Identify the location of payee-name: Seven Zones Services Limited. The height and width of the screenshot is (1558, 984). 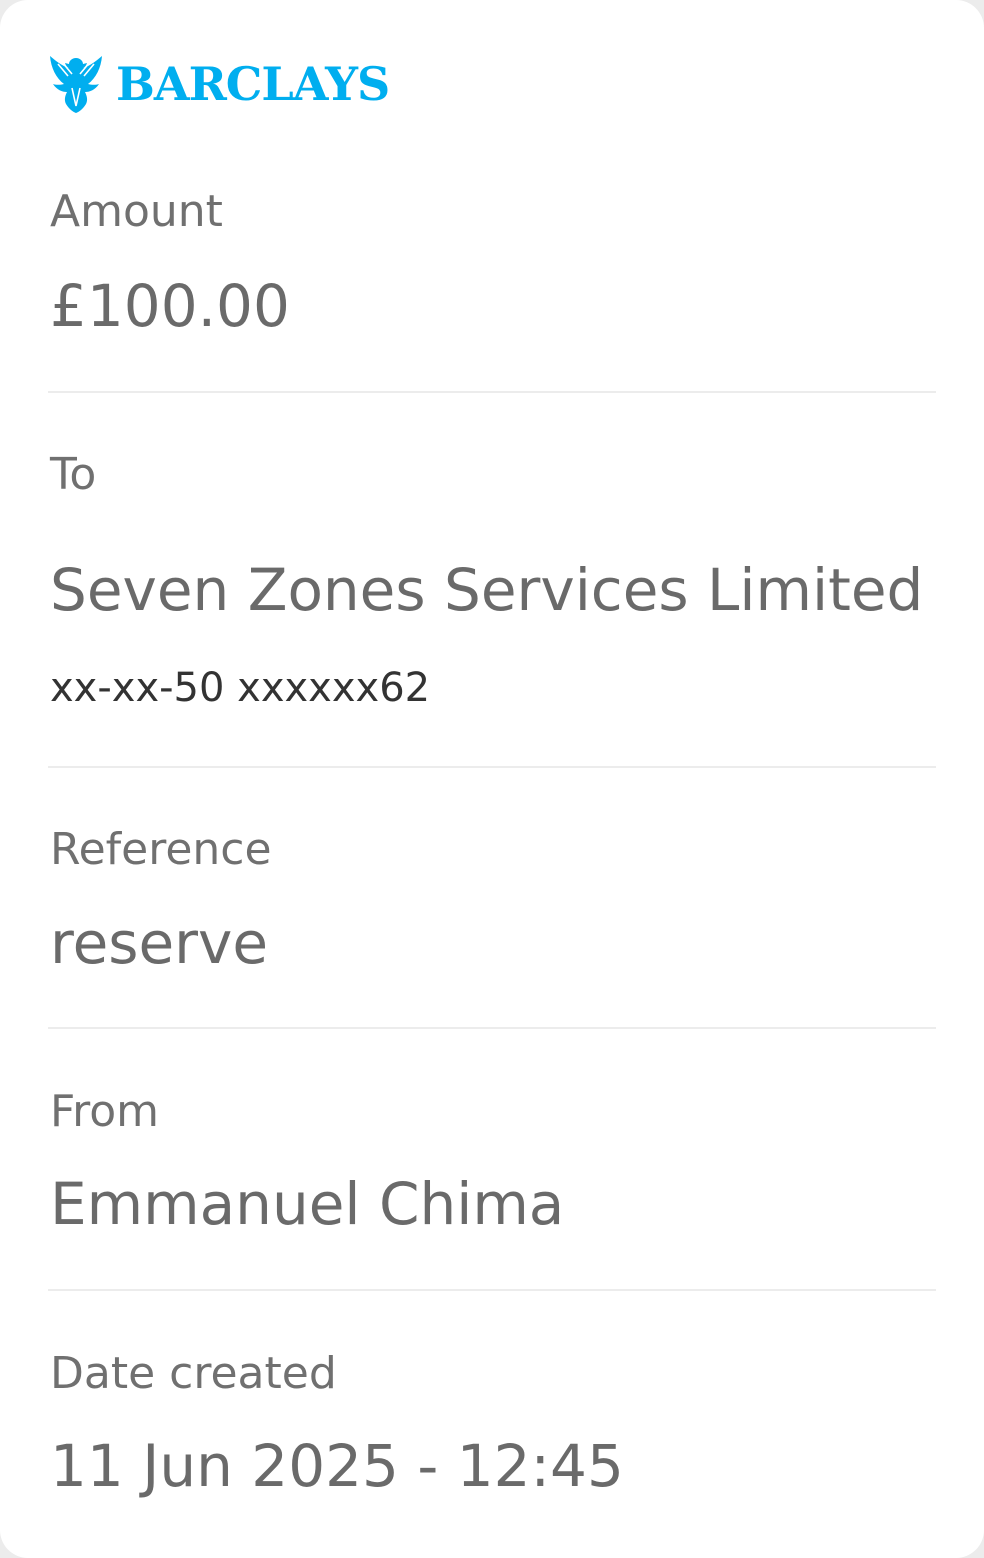
(487, 590).